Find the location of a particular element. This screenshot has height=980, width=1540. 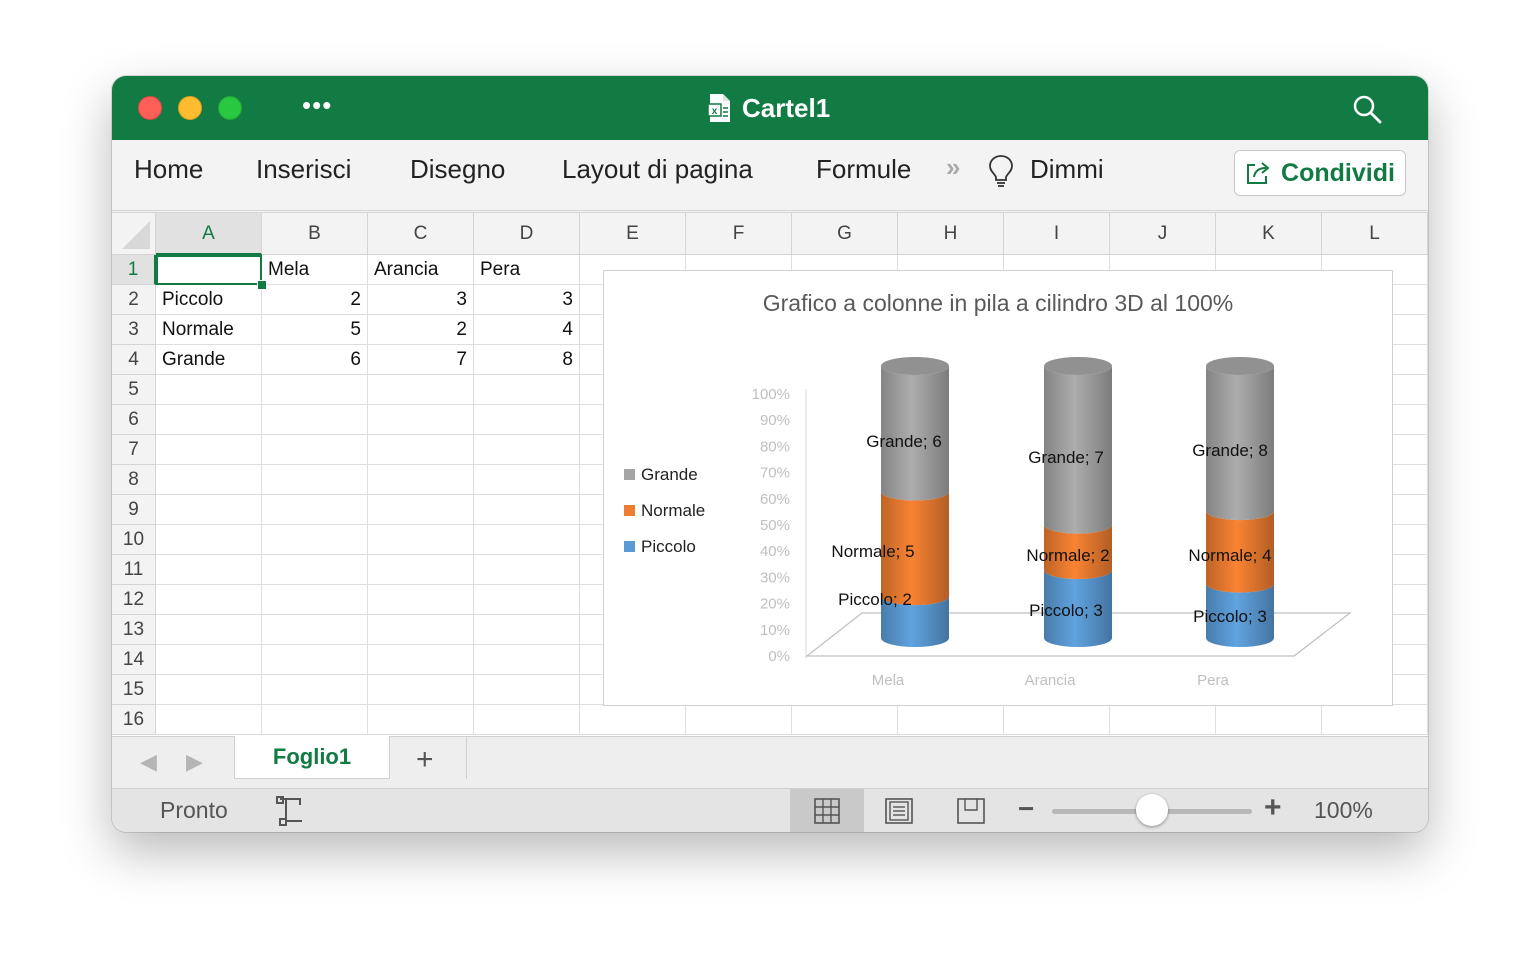

cell-a12 is located at coordinates (209, 600).